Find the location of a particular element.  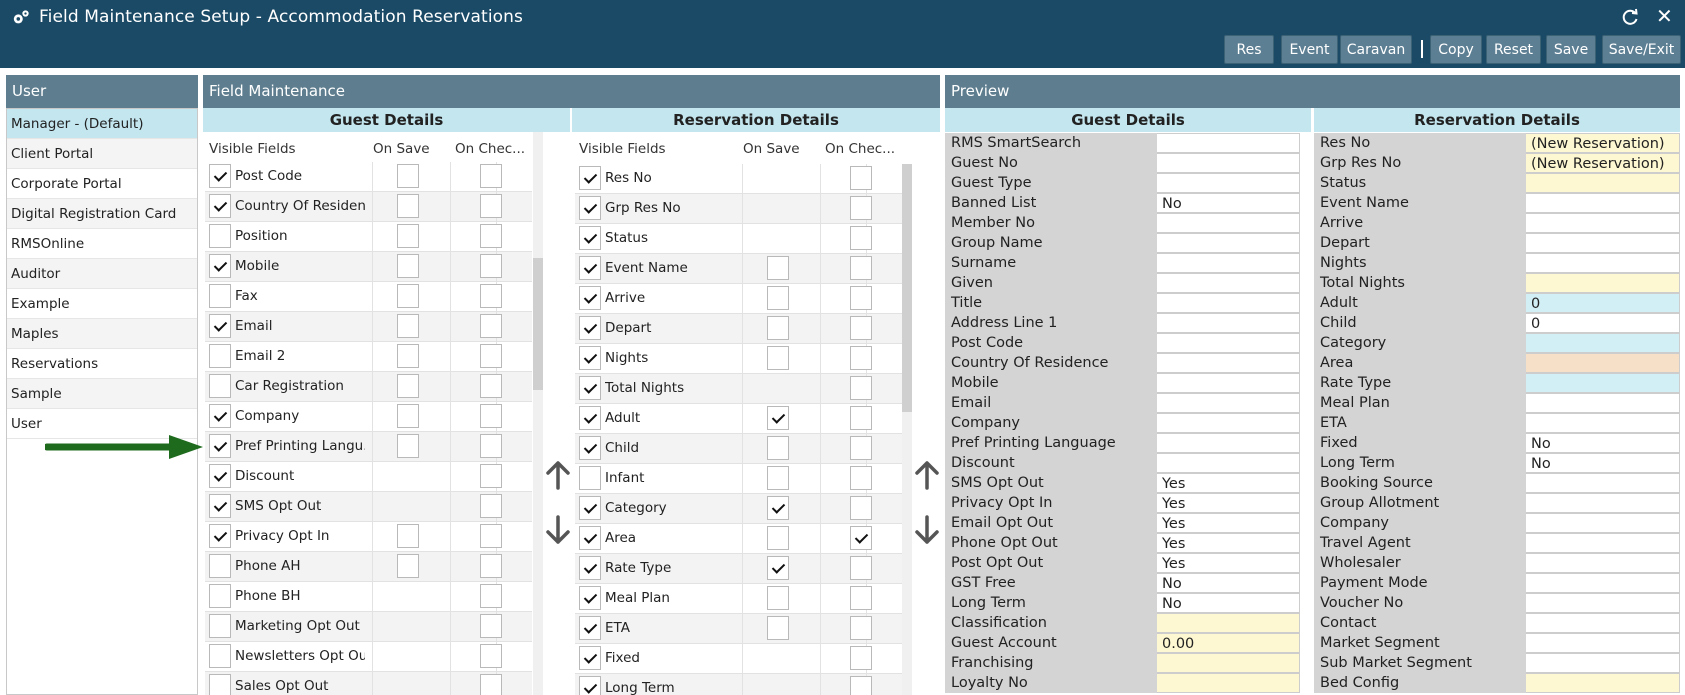

preview-field-value: (New Reservation) is located at coordinates (1603, 143).